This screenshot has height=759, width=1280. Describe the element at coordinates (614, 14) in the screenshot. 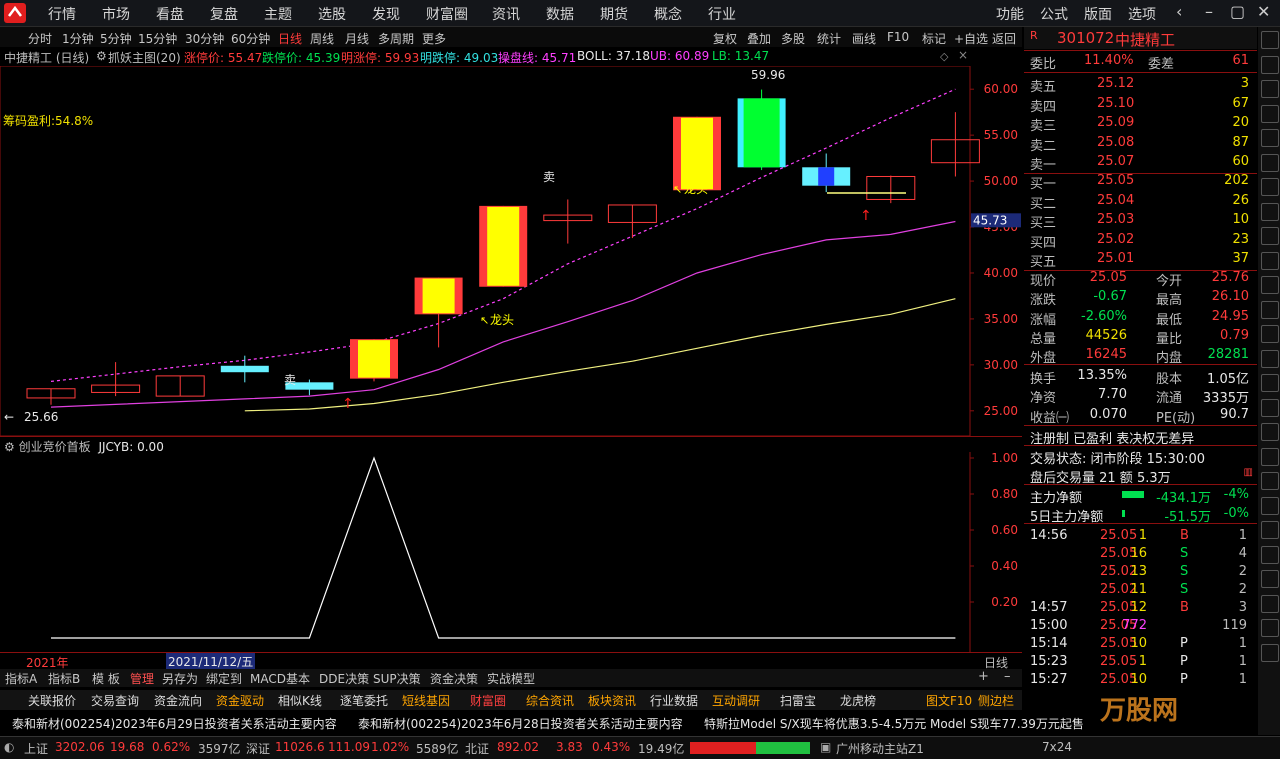

I see `menu-item: 期货` at that location.